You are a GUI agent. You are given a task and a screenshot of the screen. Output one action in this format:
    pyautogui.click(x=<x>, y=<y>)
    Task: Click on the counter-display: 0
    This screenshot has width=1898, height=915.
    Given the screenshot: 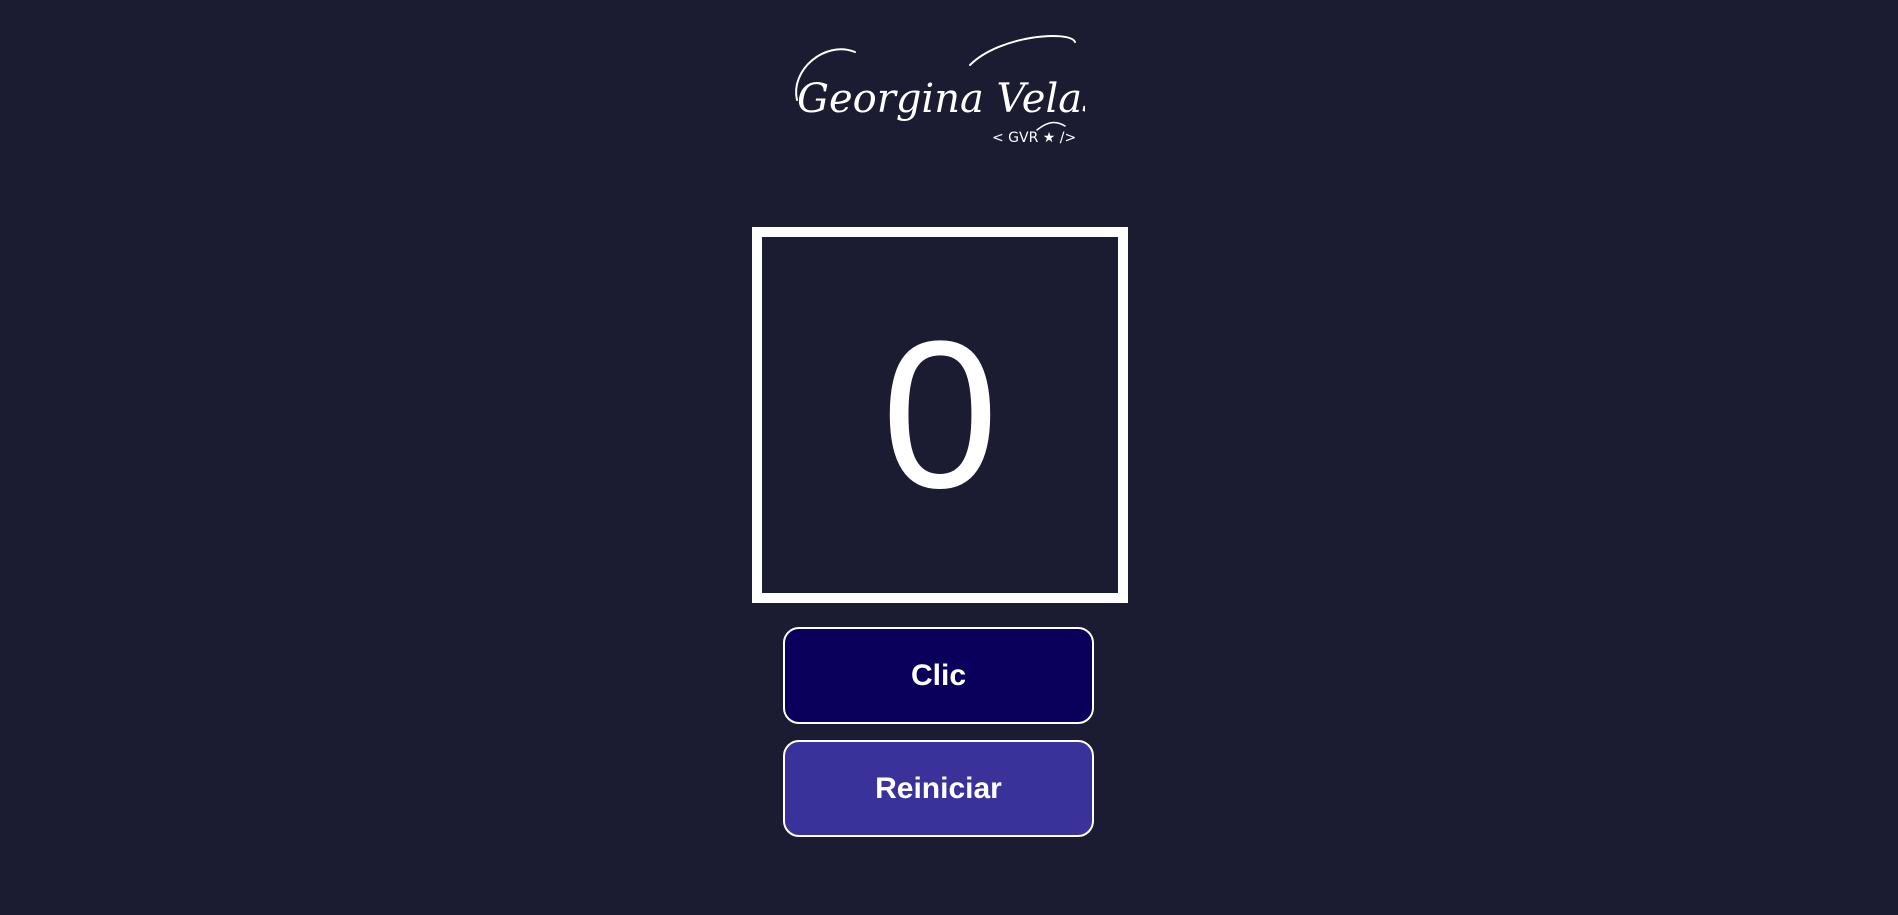 What is the action you would take?
    pyautogui.click(x=940, y=415)
    